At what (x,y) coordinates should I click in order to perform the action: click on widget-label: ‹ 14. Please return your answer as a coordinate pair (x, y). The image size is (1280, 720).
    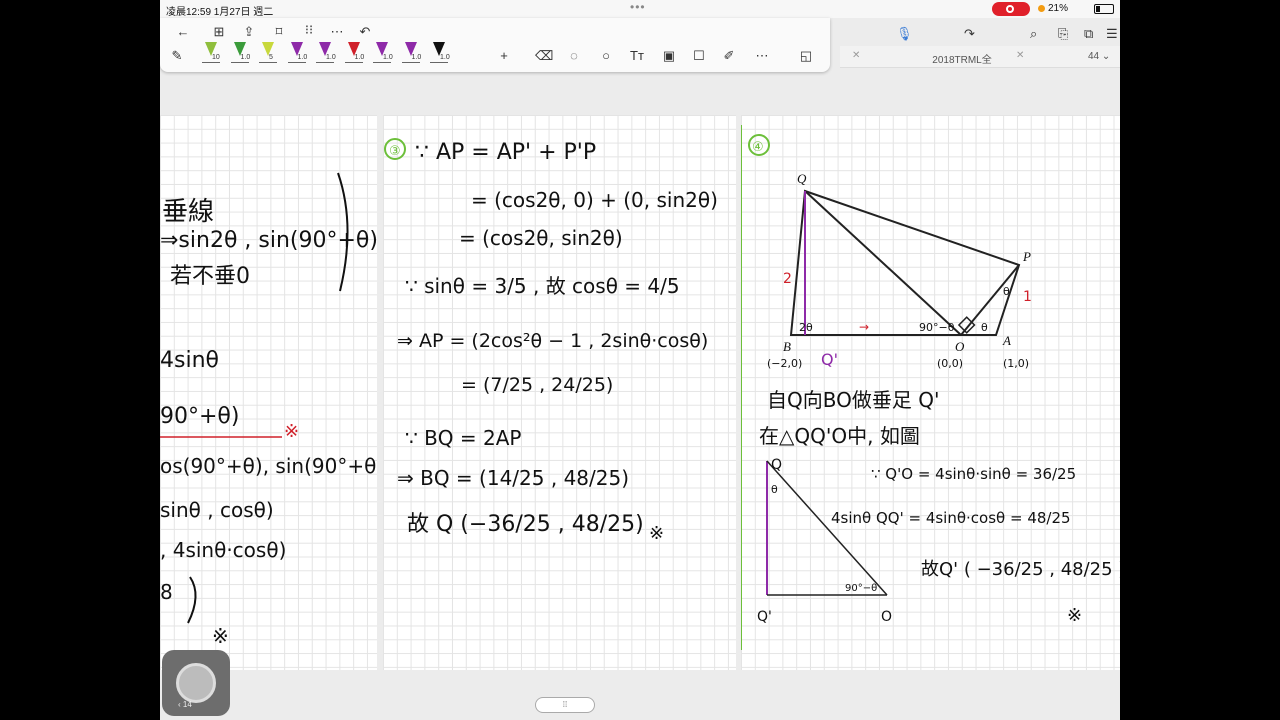
    Looking at the image, I should click on (185, 704).